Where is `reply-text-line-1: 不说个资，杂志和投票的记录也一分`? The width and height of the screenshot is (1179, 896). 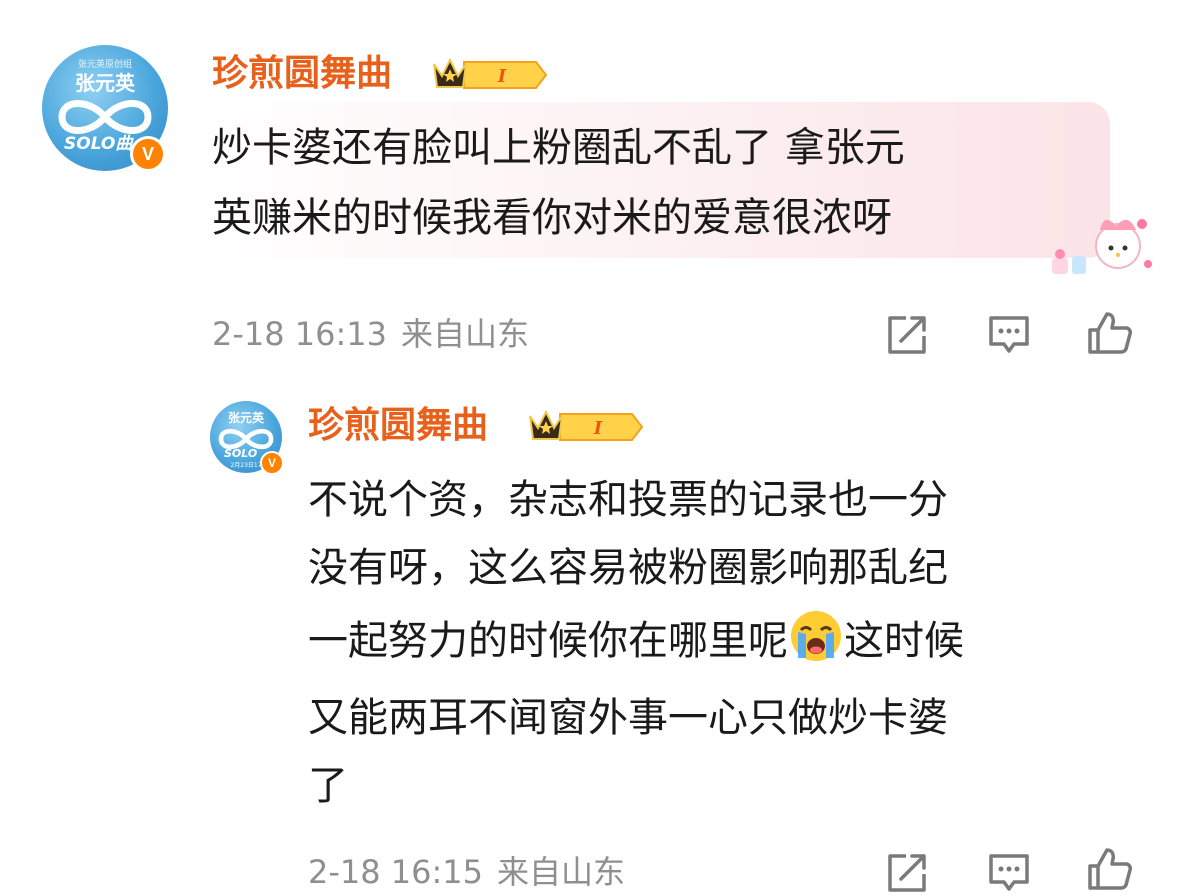
reply-text-line-1: 不说个资，杂志和投票的记录也一分 is located at coordinates (628, 500).